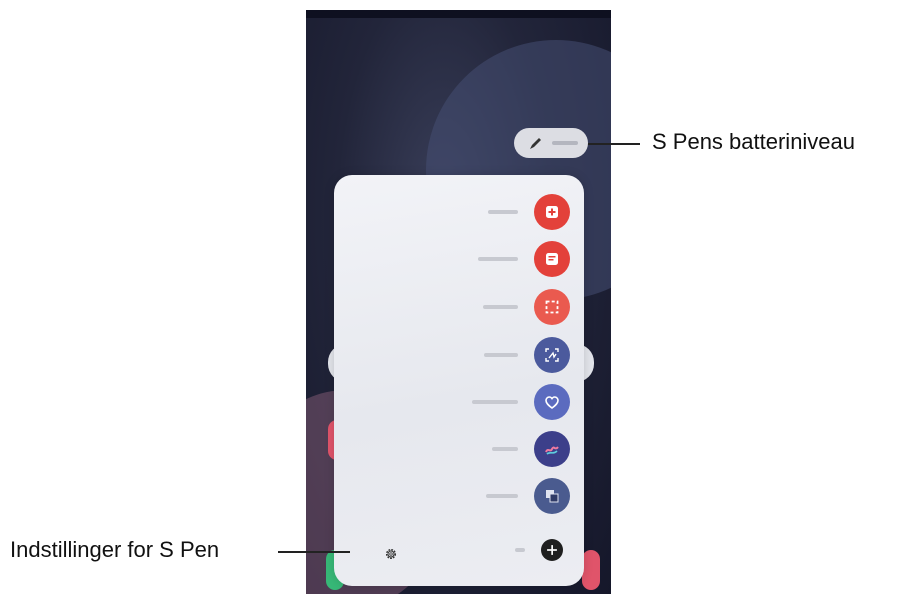  Describe the element at coordinates (458, 14) in the screenshot. I see `phone-status-bar` at that location.